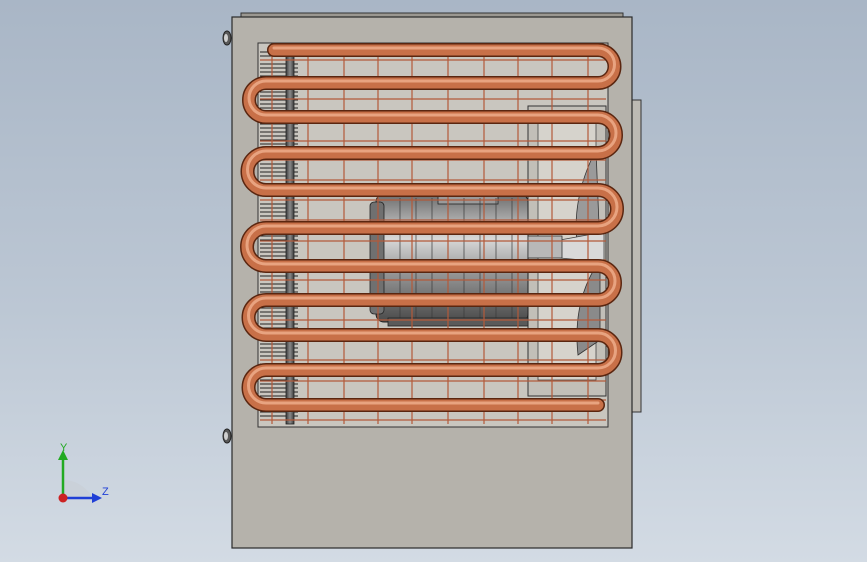 The height and width of the screenshot is (562, 867). I want to click on y-axis-label: Y, so click(64, 448).